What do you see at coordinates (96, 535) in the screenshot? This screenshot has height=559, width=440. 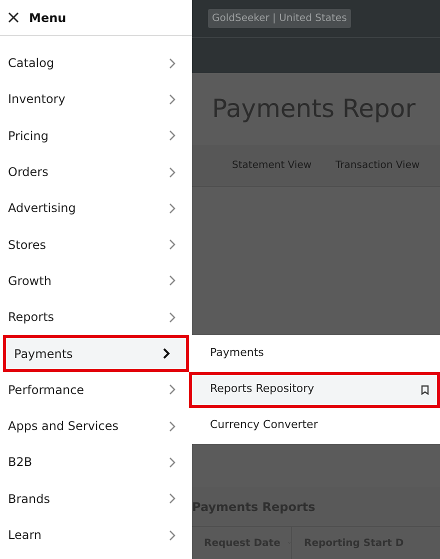 I see `menu-item: Learn` at bounding box center [96, 535].